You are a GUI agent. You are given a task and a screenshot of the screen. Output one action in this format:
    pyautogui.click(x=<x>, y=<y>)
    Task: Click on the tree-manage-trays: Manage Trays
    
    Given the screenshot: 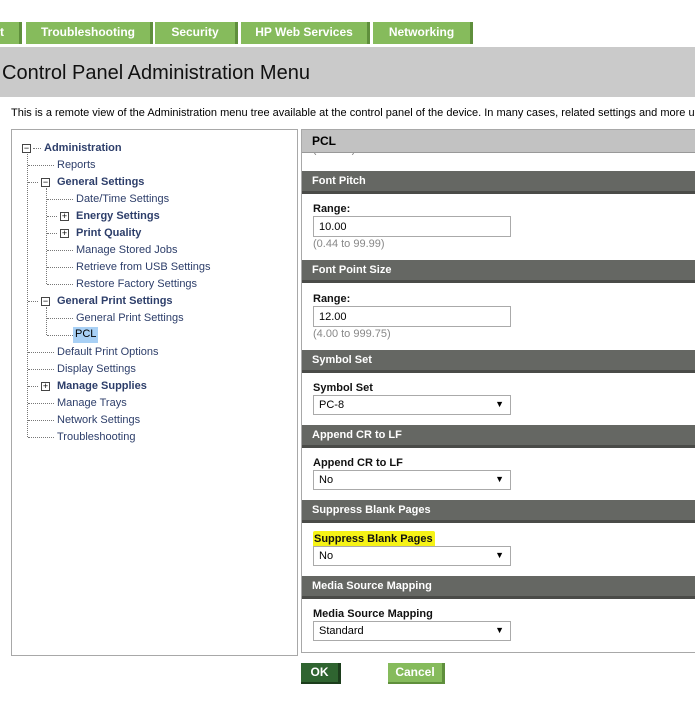 What is the action you would take?
    pyautogui.click(x=92, y=403)
    